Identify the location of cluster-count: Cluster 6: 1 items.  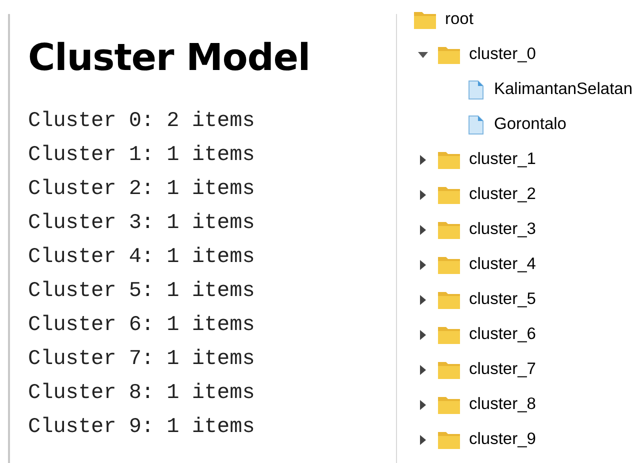
(142, 326).